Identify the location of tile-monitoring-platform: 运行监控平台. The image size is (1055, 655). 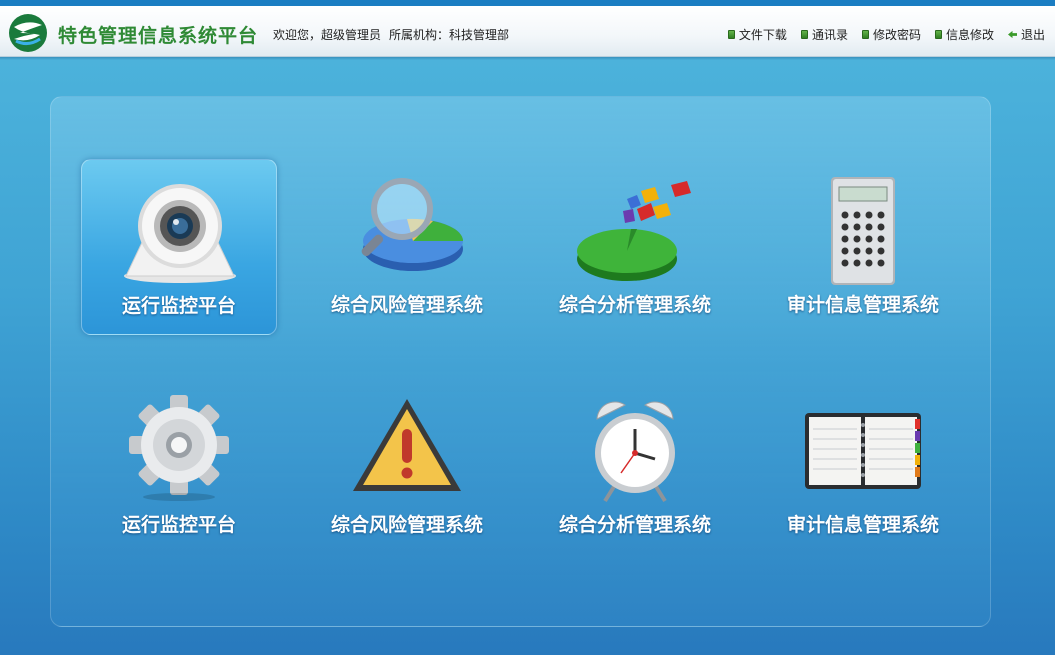
(179, 247).